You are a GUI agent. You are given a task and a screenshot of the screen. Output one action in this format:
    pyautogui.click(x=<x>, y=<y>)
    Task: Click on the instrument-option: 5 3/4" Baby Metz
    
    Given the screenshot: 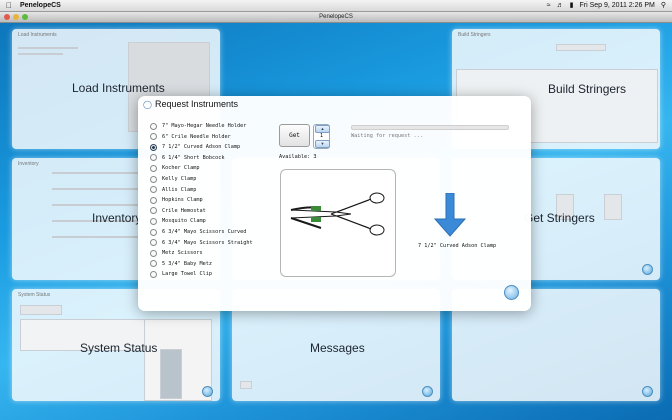 What is the action you would take?
    pyautogui.click(x=181, y=264)
    